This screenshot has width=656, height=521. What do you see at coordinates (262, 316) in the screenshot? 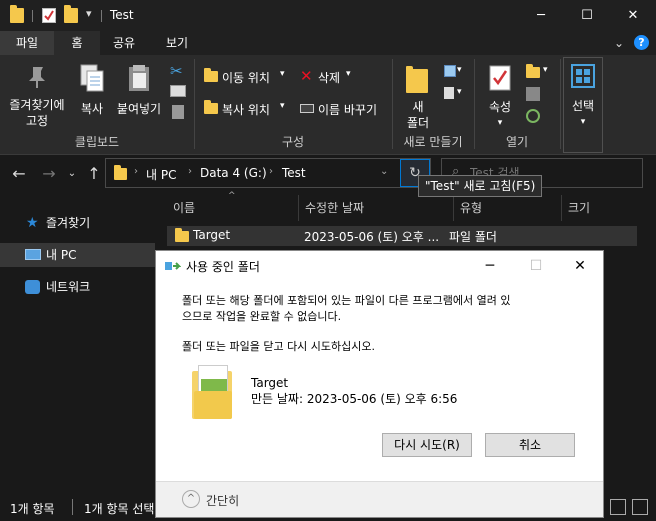
I see `dialog-message-line2: 으므로 작업을 완료할 수 없습니다.` at bounding box center [262, 316].